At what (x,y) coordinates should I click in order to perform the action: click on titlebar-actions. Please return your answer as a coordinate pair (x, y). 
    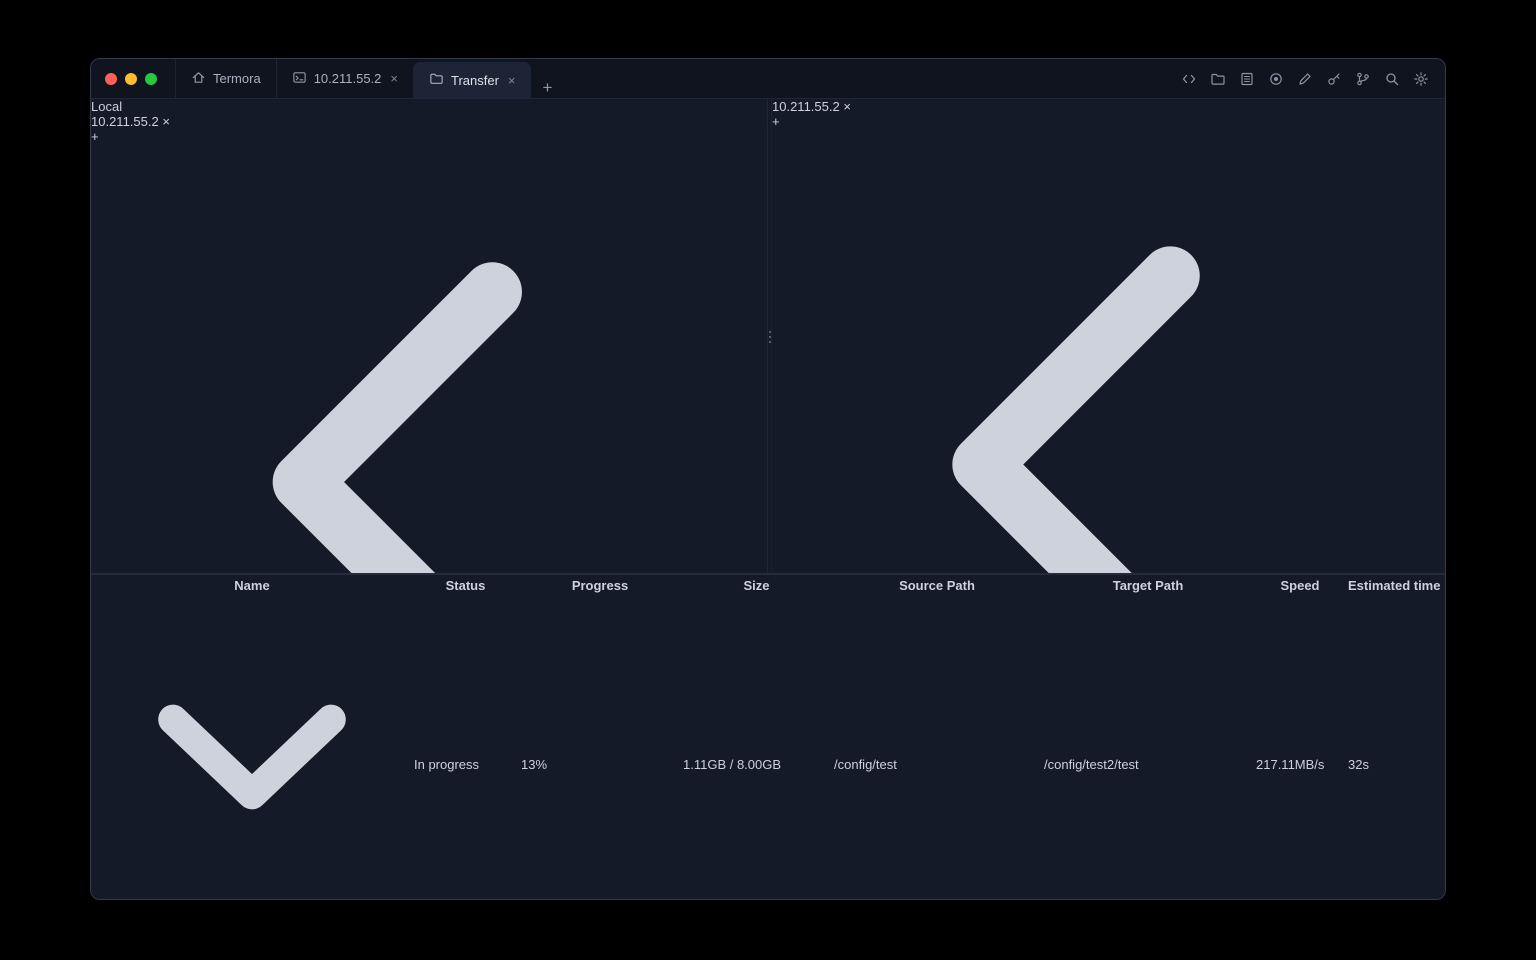
    Looking at the image, I should click on (1310, 78).